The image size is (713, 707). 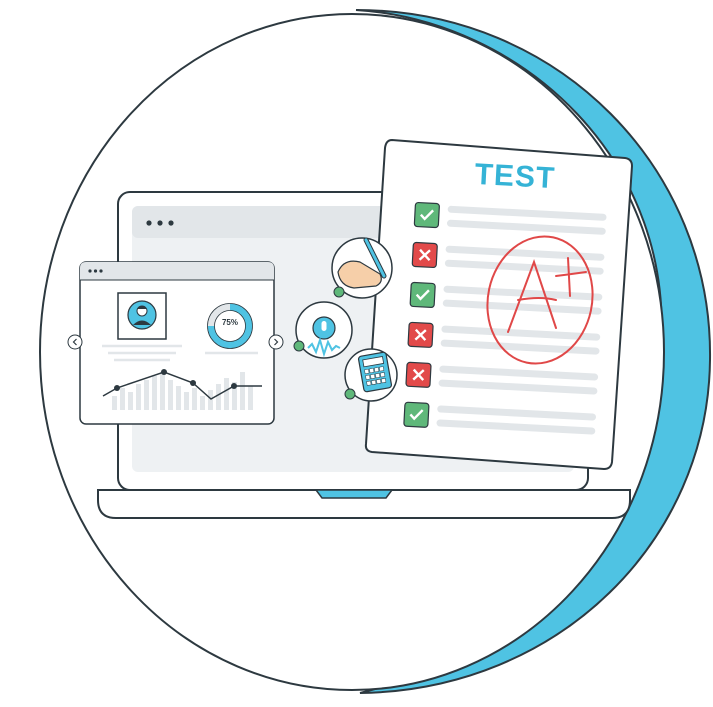 What do you see at coordinates (371, 375) in the screenshot?
I see `calculator-icon` at bounding box center [371, 375].